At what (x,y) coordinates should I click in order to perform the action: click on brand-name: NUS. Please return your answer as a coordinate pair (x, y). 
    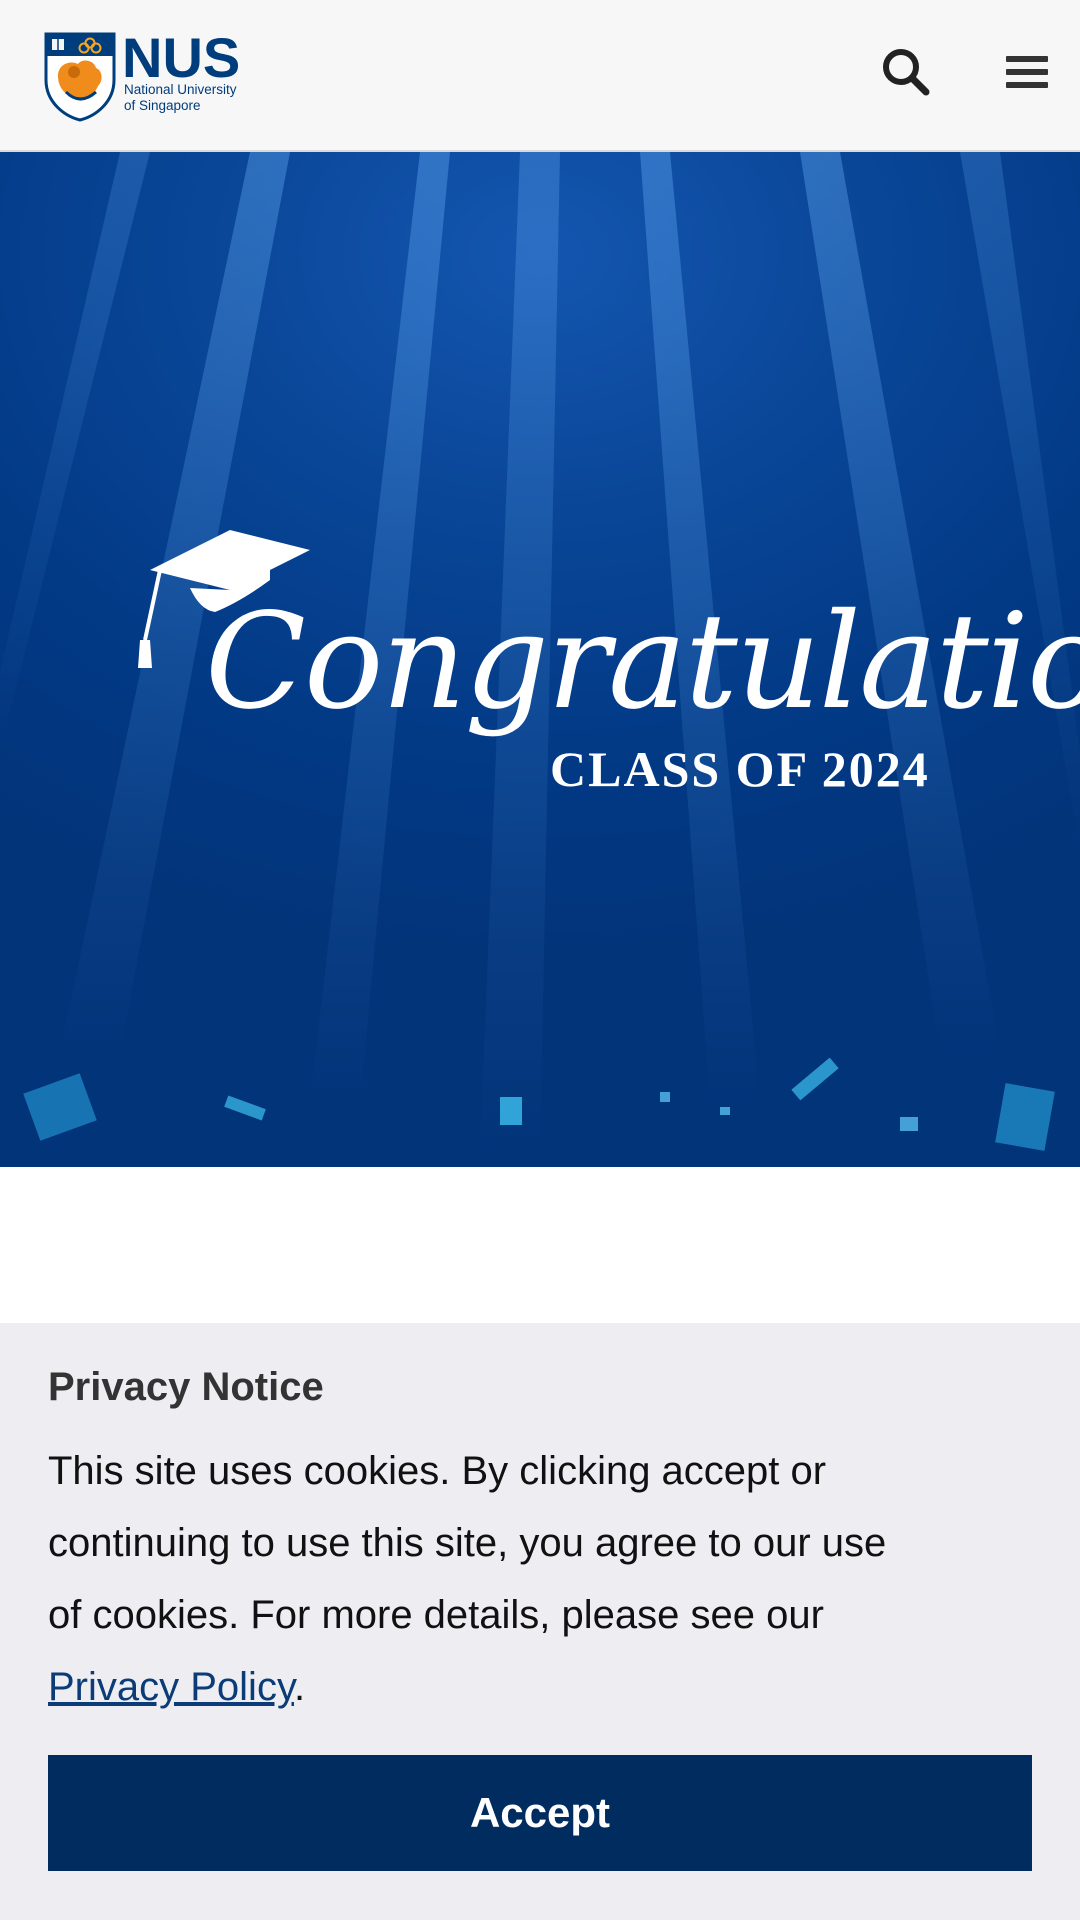
    Looking at the image, I should click on (181, 57).